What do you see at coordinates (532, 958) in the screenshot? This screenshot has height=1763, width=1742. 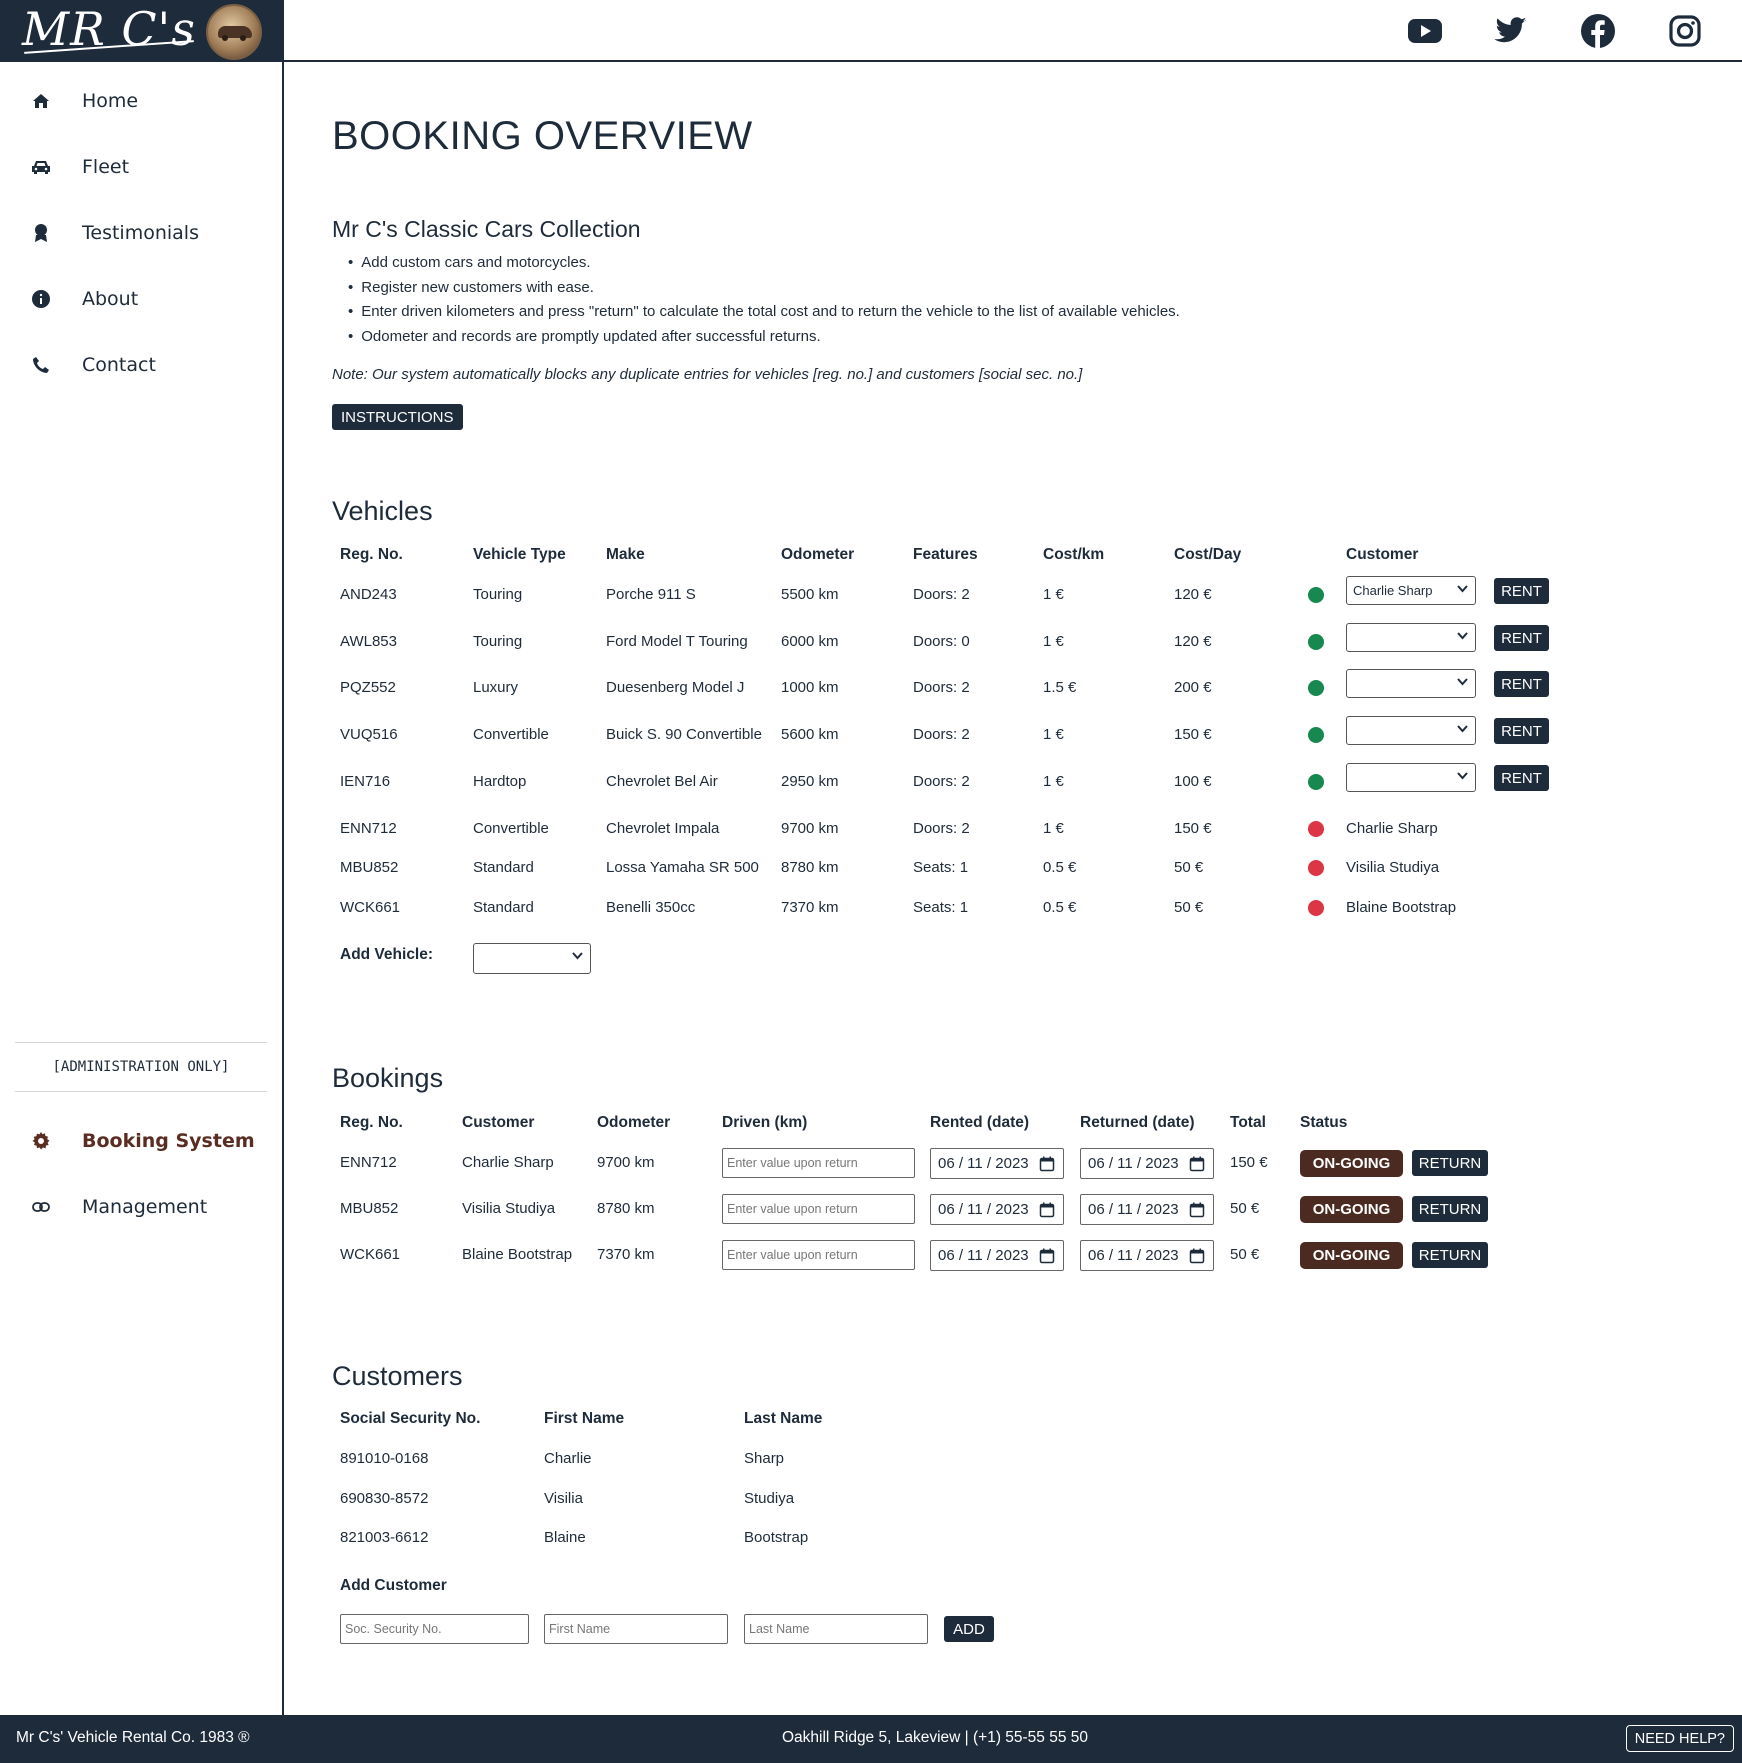 I see `add-vehicle-select` at bounding box center [532, 958].